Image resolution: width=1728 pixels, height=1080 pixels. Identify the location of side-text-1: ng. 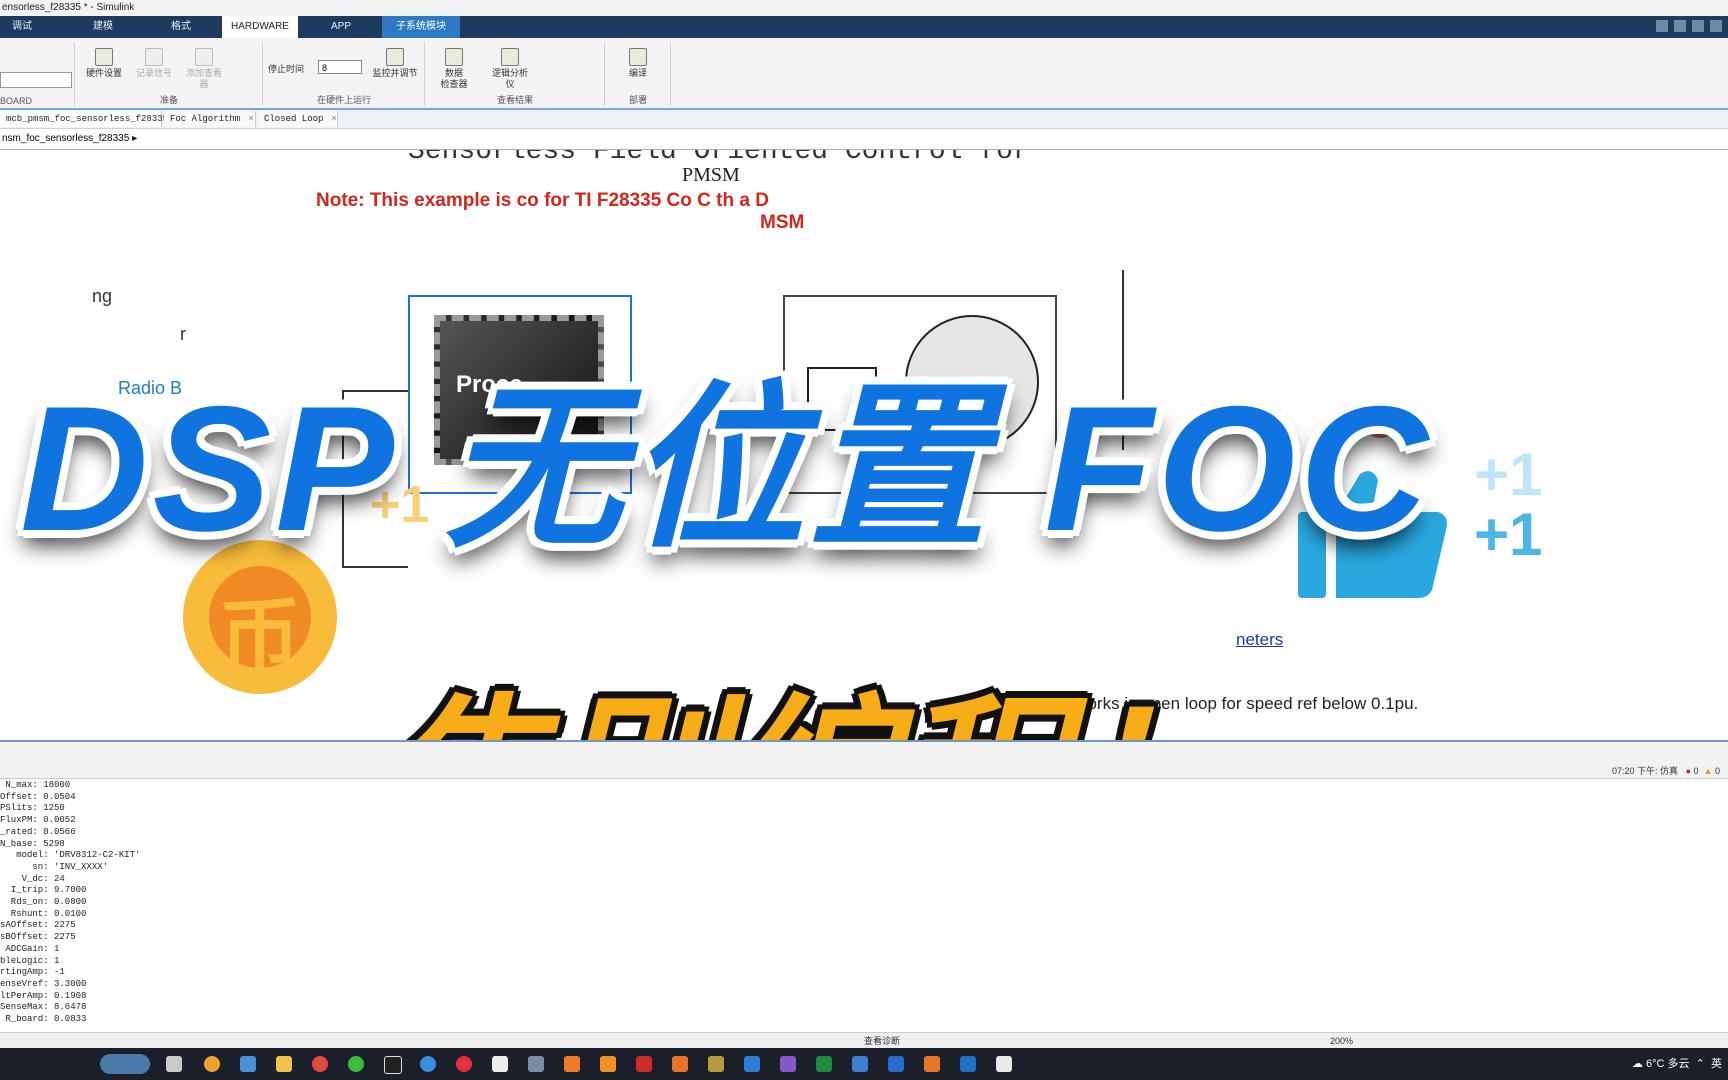
(102, 296).